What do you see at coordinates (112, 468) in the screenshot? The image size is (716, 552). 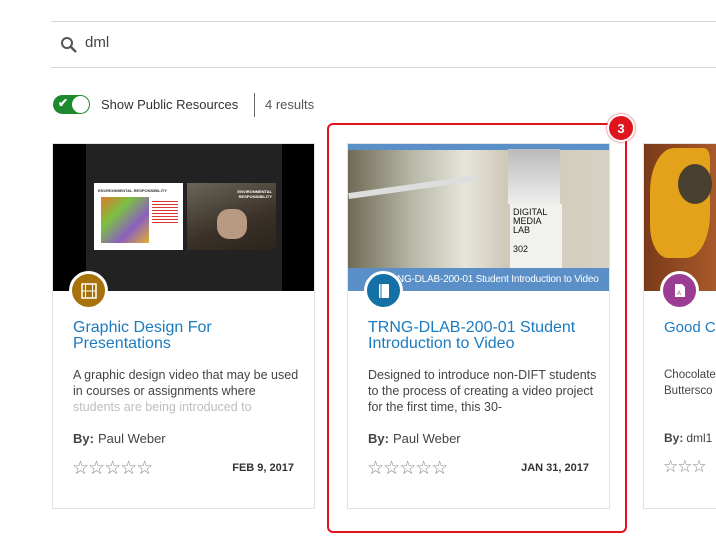 I see `star-rating: ☆☆☆☆☆` at bounding box center [112, 468].